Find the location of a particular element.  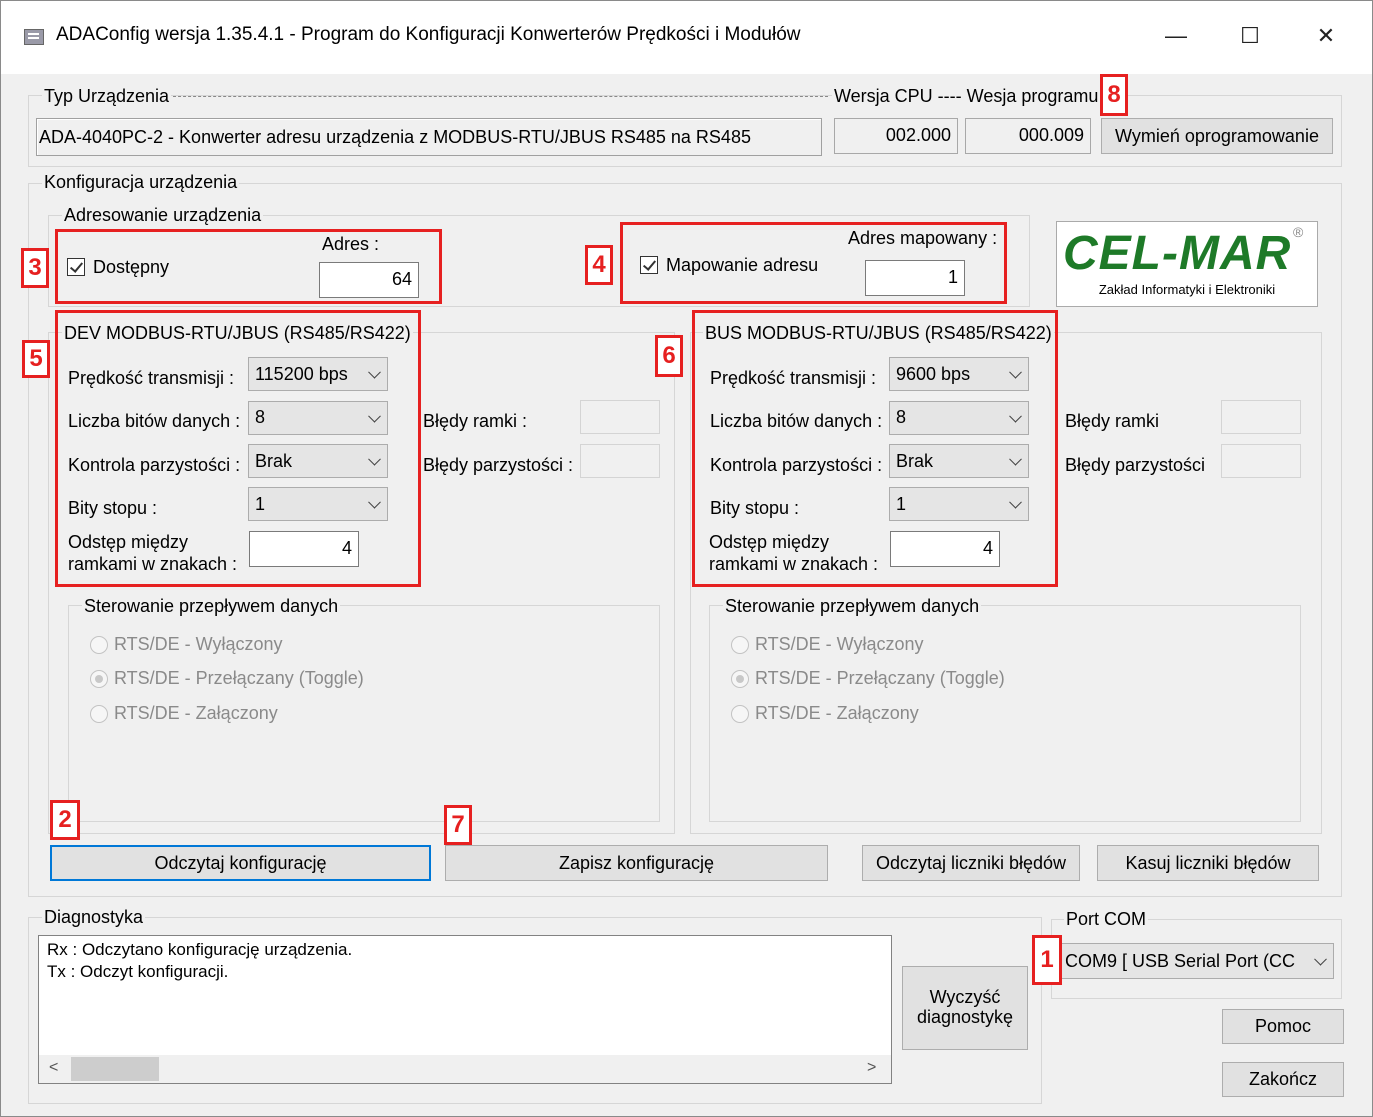

marker-1: 1 is located at coordinates (1047, 960).